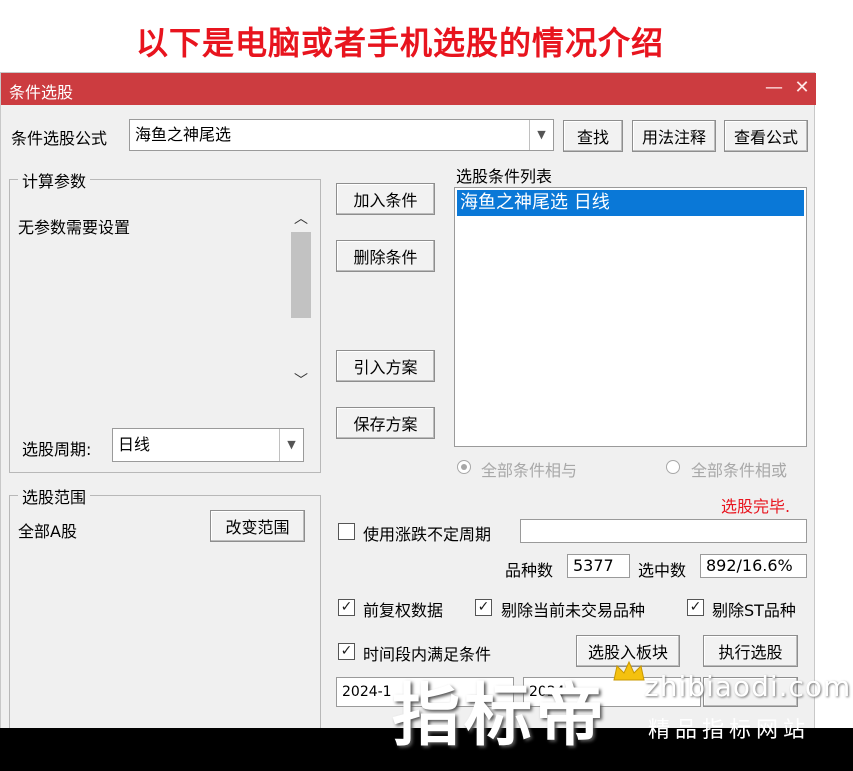  Describe the element at coordinates (629, 670) in the screenshot. I see `crown-icon` at that location.